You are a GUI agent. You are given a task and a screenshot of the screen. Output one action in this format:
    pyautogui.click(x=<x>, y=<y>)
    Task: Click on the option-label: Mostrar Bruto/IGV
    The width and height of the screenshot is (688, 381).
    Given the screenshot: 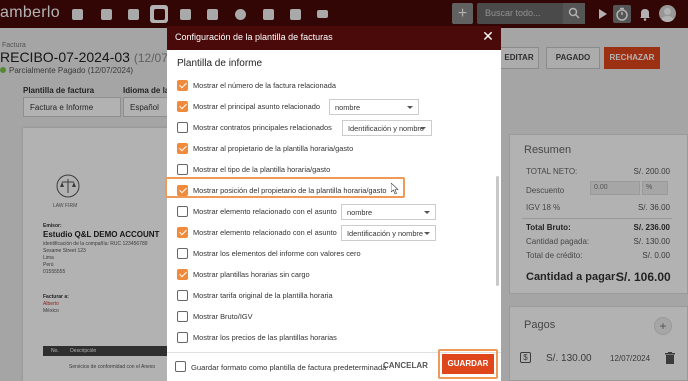 What is the action you would take?
    pyautogui.click(x=223, y=316)
    